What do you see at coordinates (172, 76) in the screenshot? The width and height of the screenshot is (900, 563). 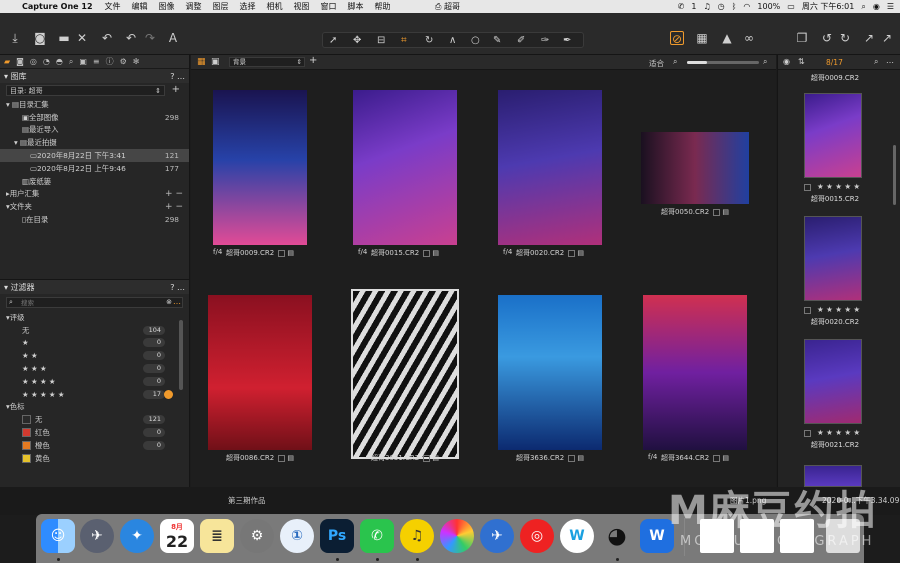 I see `library-help-button: ?` at bounding box center [172, 76].